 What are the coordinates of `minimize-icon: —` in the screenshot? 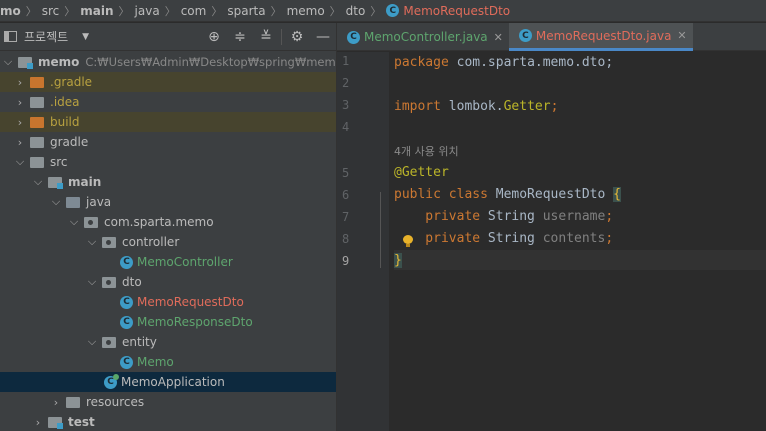 It's located at (323, 37).